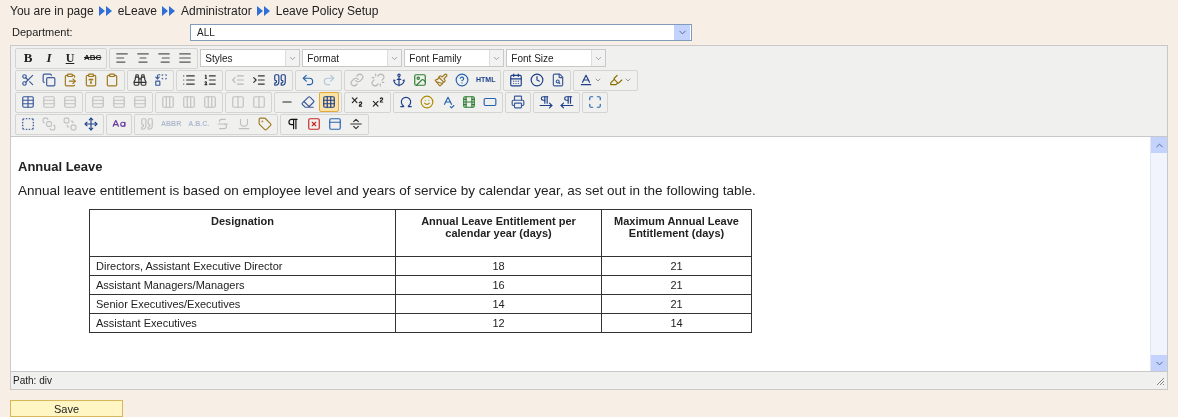  What do you see at coordinates (399, 80) in the screenshot?
I see `anchor-icon` at bounding box center [399, 80].